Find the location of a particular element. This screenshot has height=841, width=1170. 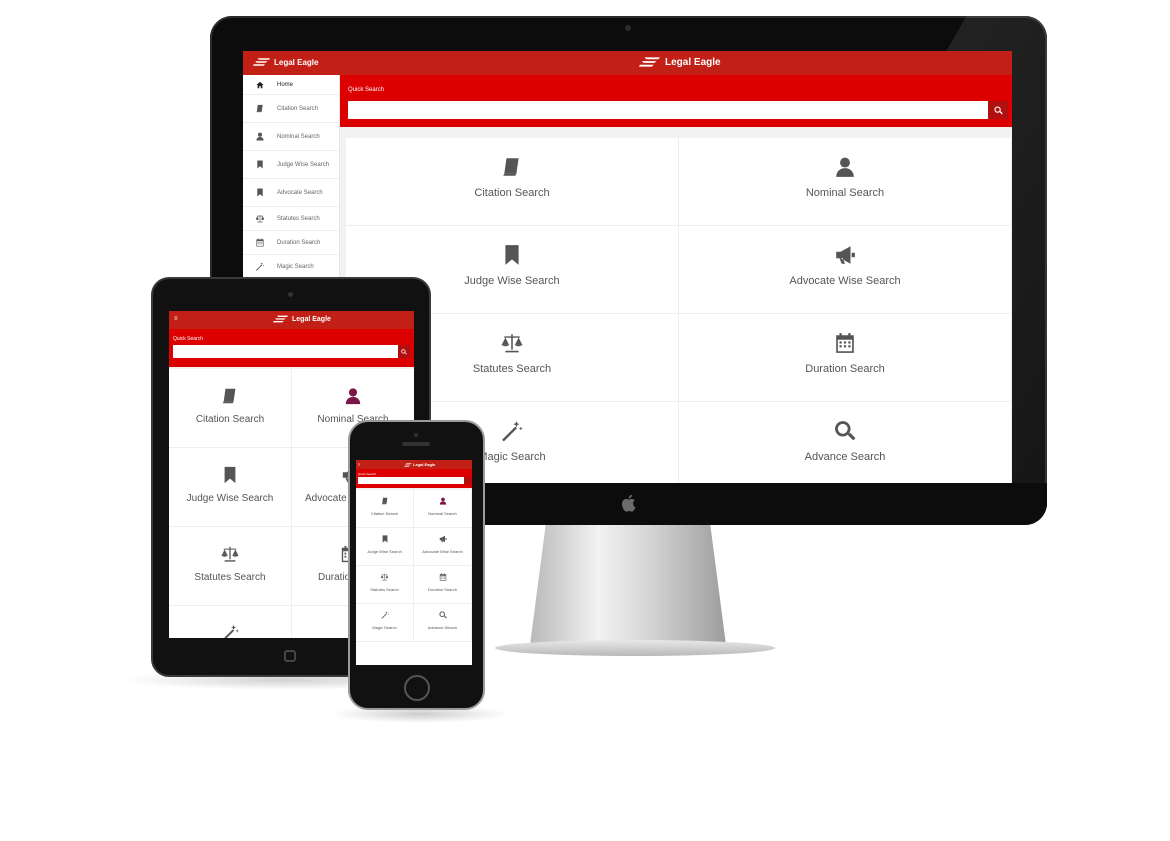

sidebar-item-duration-search: Duration Search is located at coordinates (291, 243).